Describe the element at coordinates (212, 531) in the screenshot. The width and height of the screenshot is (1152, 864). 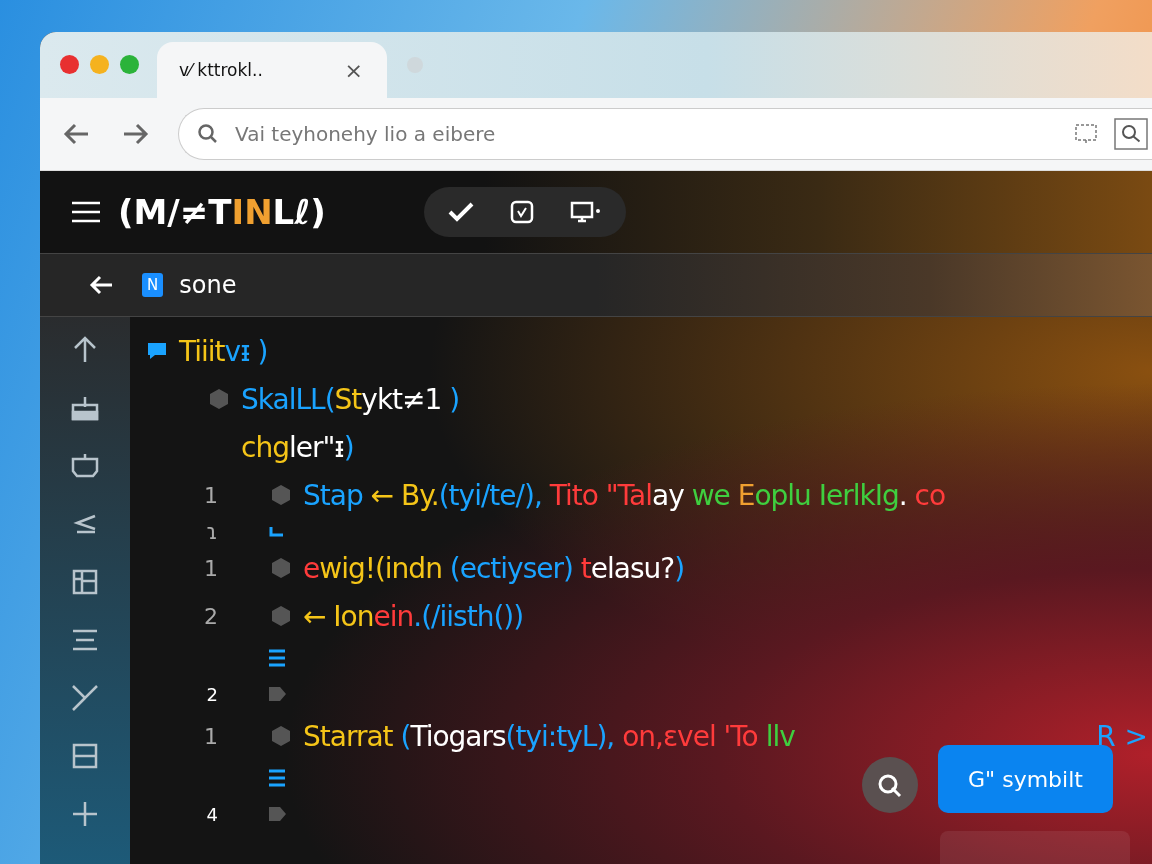
I see `line-number: ɿ` at that location.